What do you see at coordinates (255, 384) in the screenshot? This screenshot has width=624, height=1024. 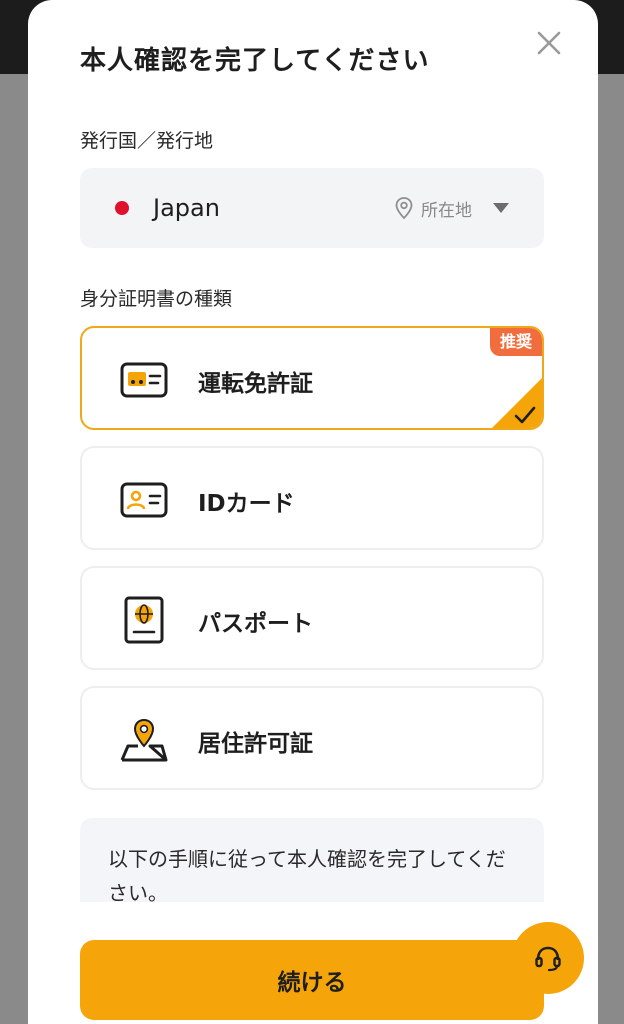 I see `document-option-label: 運転免許証` at bounding box center [255, 384].